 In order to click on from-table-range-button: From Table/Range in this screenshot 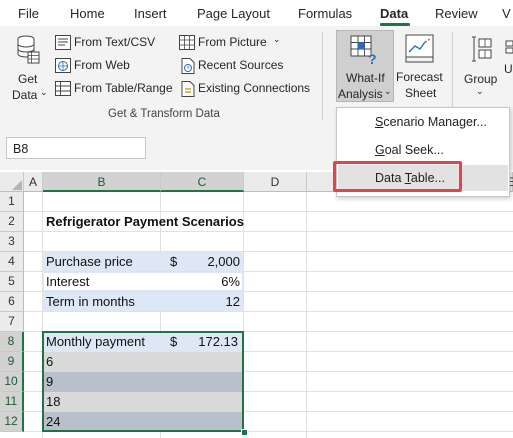, I will do `click(115, 89)`.